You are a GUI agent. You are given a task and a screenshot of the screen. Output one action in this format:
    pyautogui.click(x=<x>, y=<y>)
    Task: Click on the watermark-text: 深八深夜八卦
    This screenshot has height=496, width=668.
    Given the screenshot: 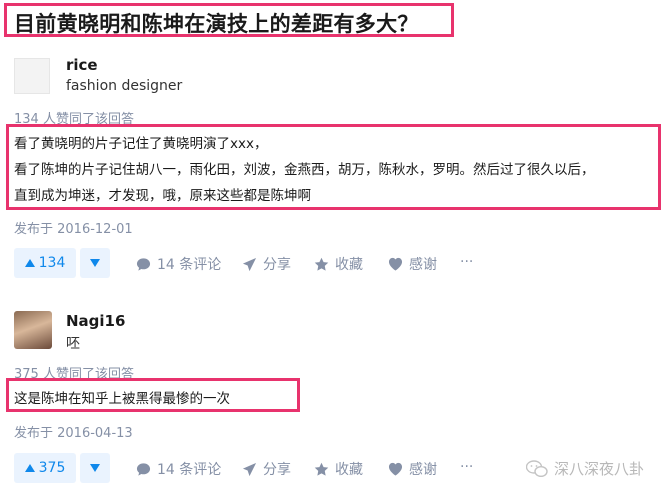 What is the action you would take?
    pyautogui.click(x=599, y=469)
    